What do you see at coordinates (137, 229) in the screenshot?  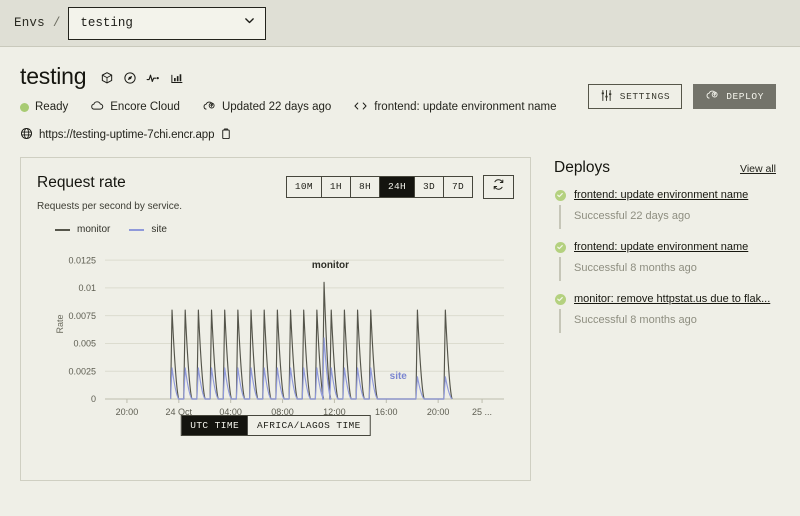 I see `legend-swatch-site` at bounding box center [137, 229].